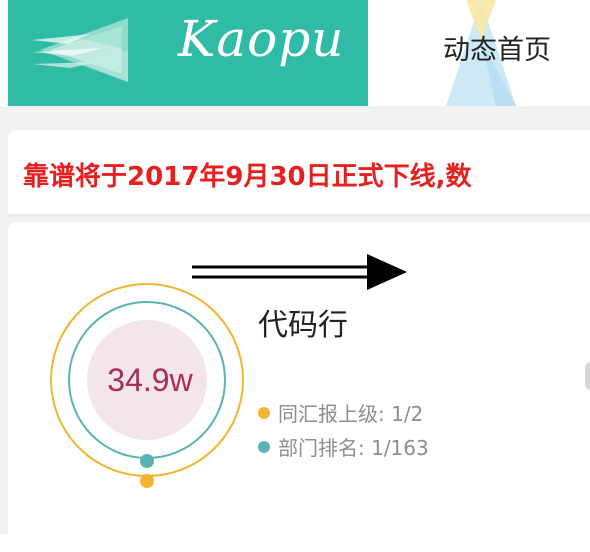  I want to click on legend-item-superior-rank: 同汇报上级: 1/2, so click(340, 412).